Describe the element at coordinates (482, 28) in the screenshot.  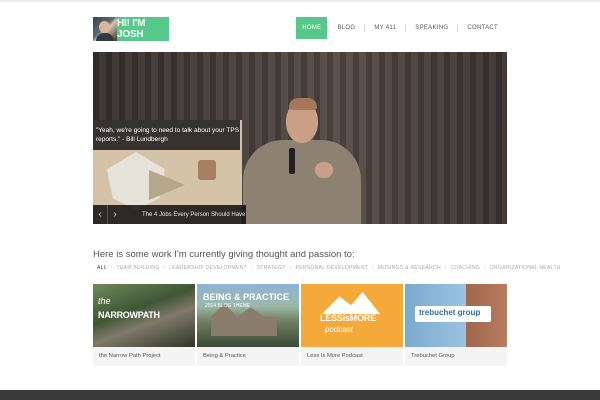
I see `nav-item-contact: CONTACT` at that location.